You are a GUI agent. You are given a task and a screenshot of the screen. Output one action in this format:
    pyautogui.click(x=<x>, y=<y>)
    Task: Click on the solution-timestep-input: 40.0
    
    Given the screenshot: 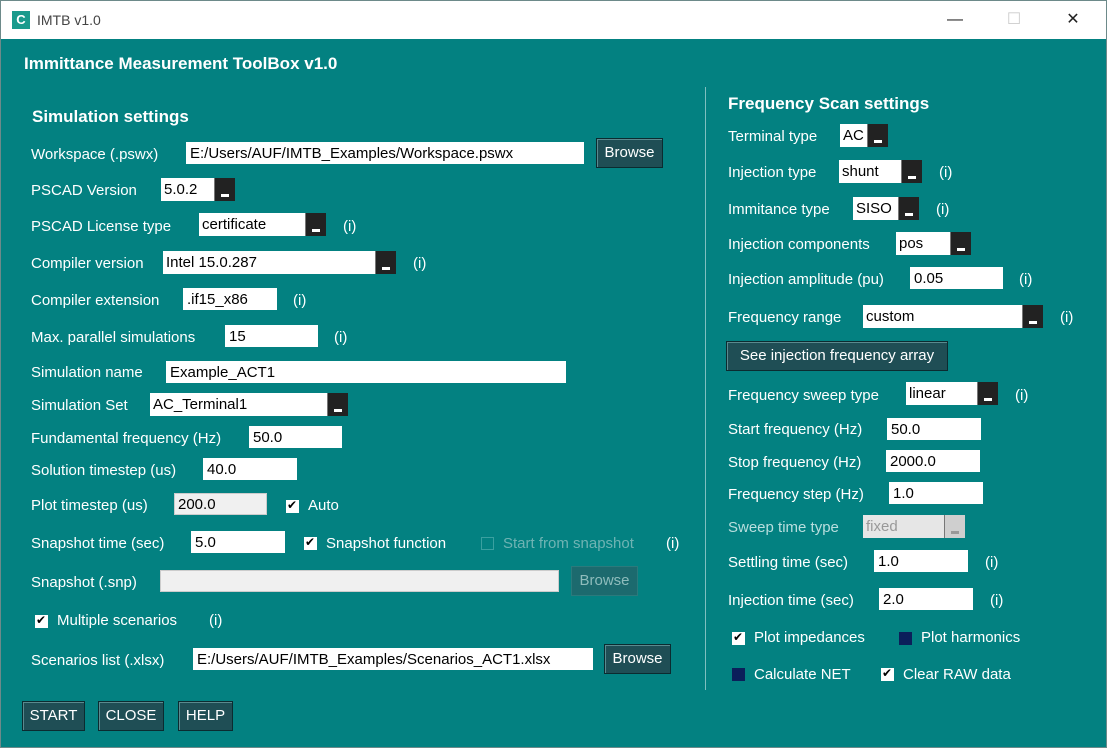 What is the action you would take?
    pyautogui.click(x=250, y=469)
    